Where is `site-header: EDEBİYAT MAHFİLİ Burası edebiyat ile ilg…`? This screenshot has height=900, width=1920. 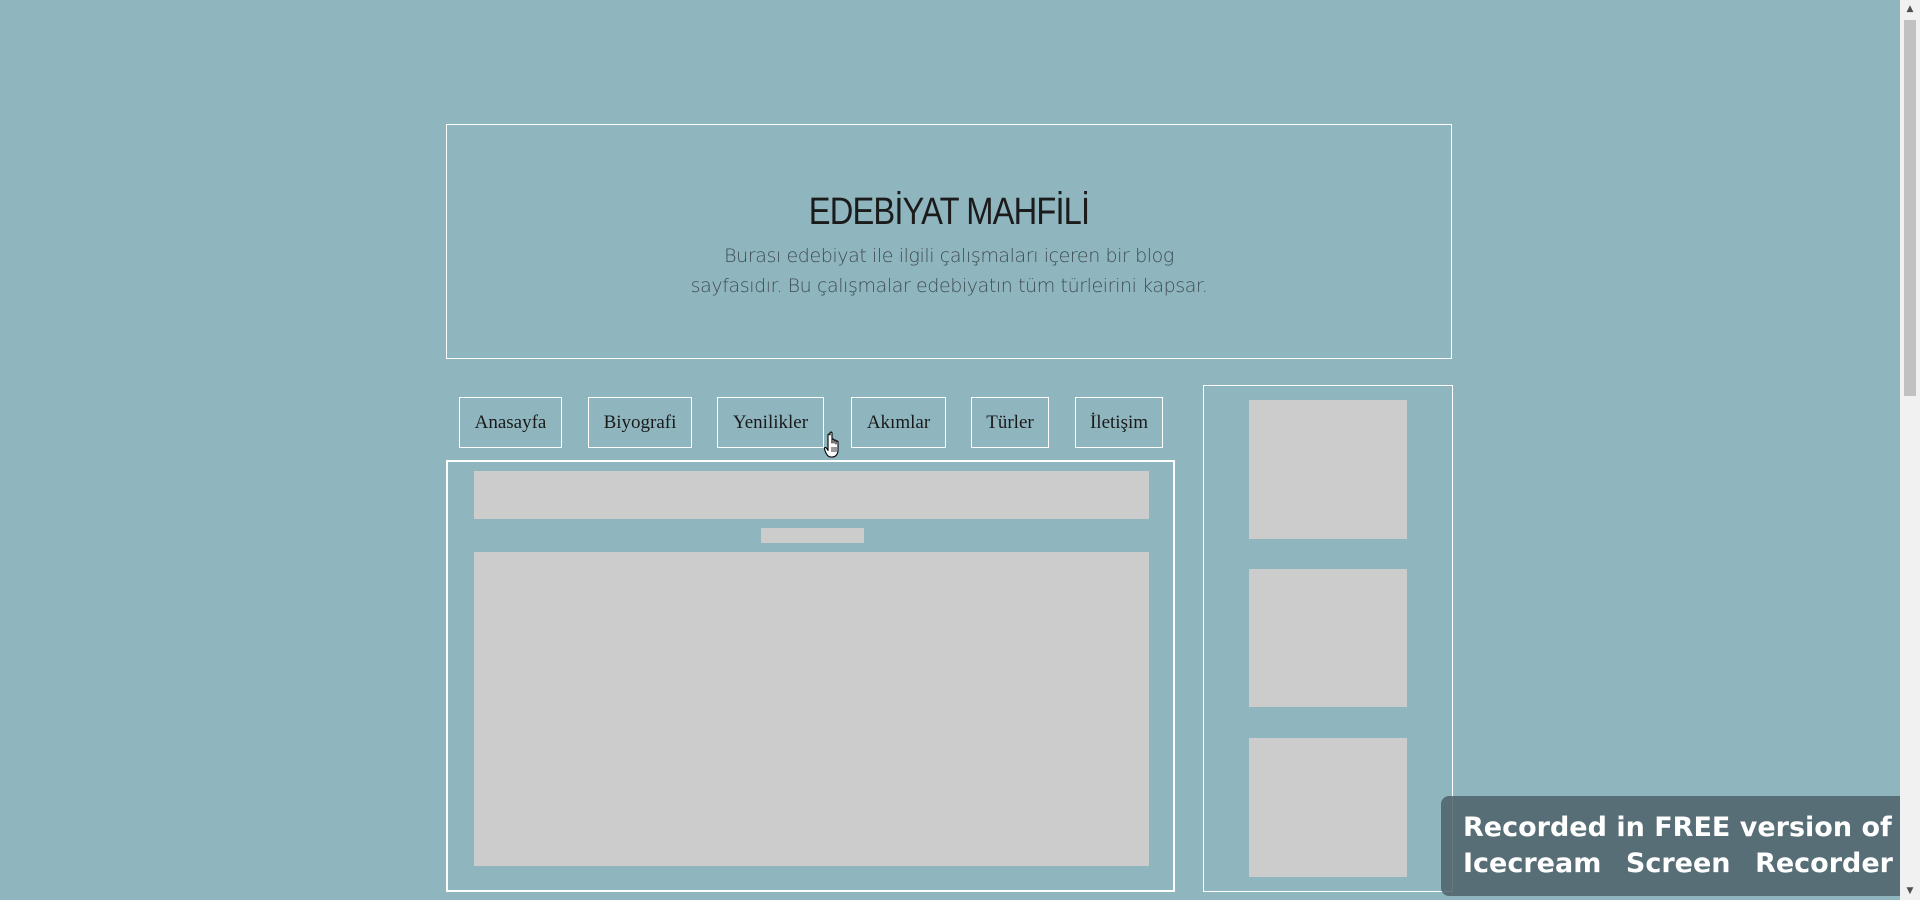
site-header: EDEBİYAT MAHFİLİ Burası edebiyat ile ilg… is located at coordinates (949, 241).